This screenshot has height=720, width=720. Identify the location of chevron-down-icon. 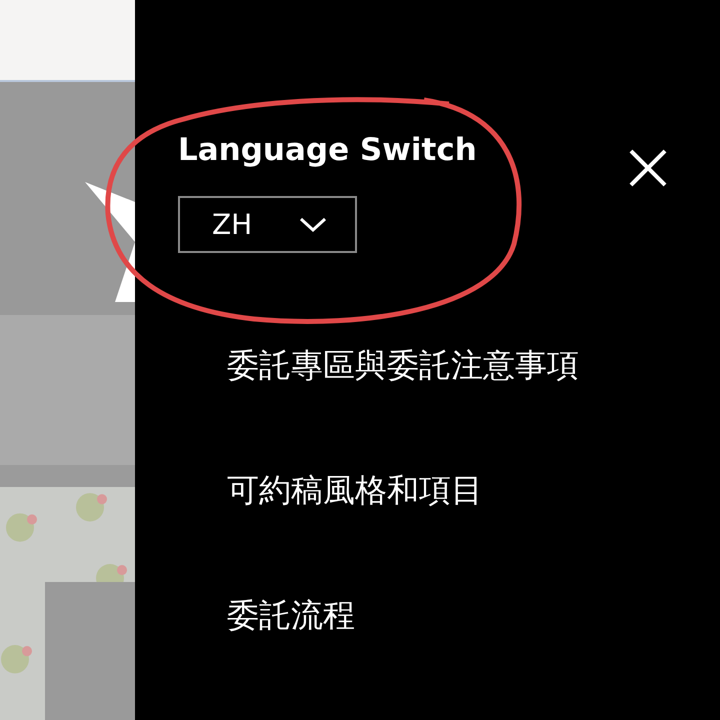
(313, 224).